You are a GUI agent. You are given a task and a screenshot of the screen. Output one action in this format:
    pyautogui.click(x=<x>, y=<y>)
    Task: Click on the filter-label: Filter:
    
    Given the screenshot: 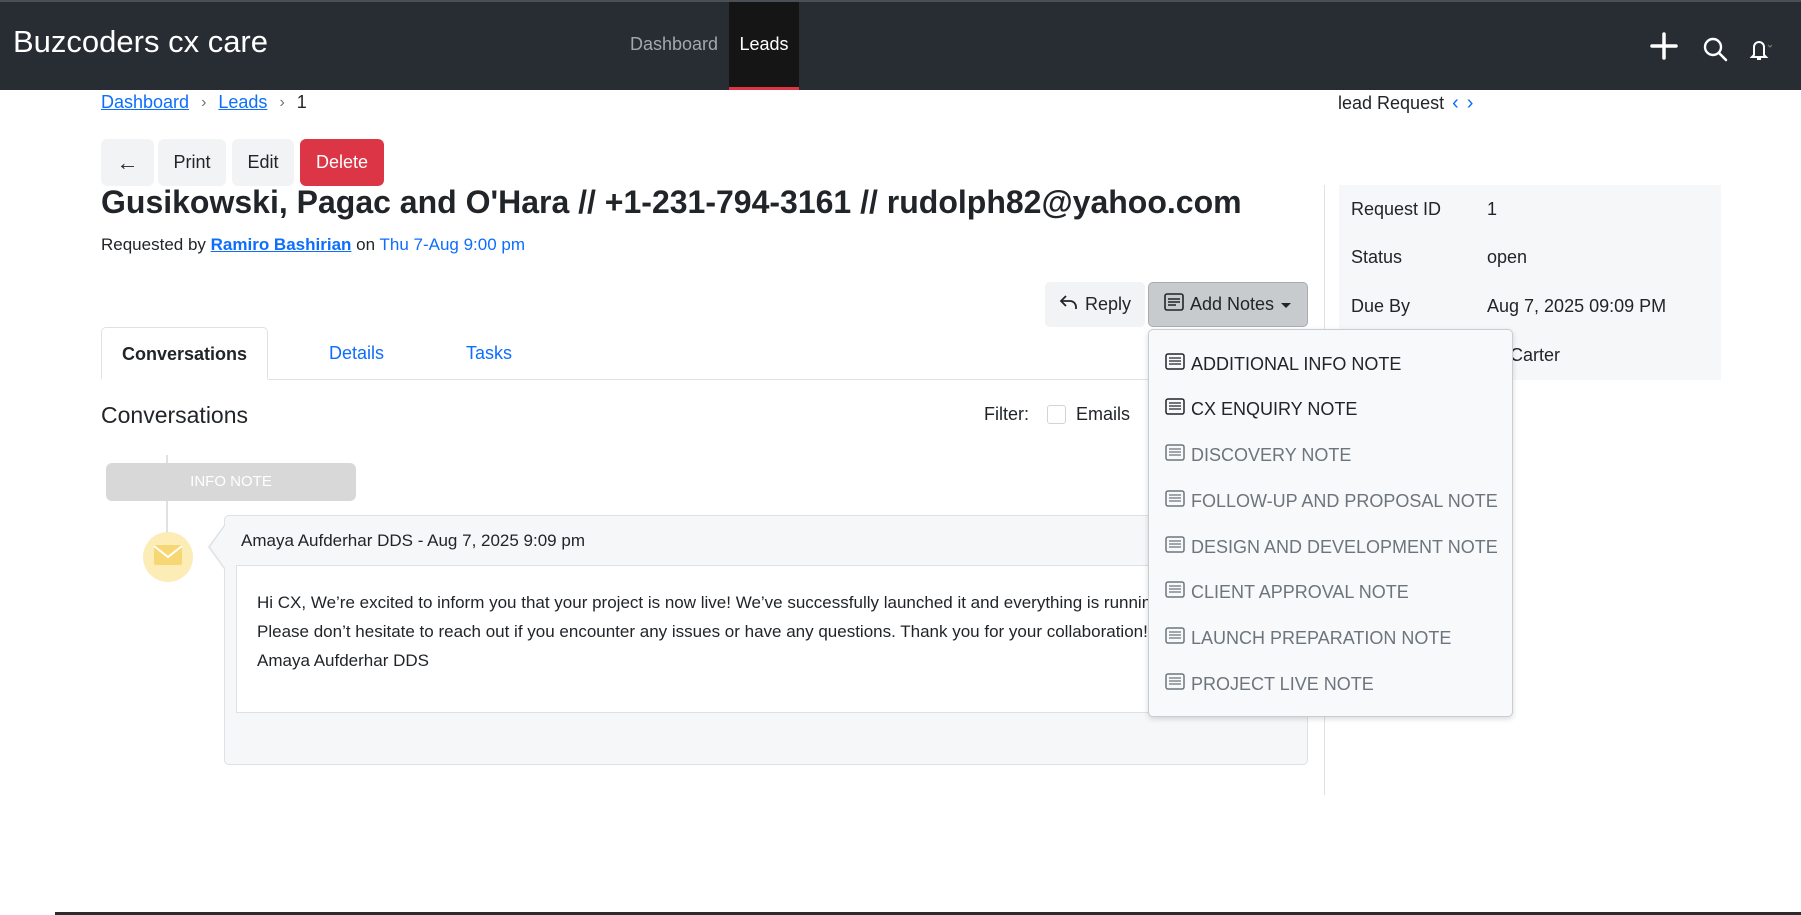 What is the action you would take?
    pyautogui.click(x=1006, y=414)
    